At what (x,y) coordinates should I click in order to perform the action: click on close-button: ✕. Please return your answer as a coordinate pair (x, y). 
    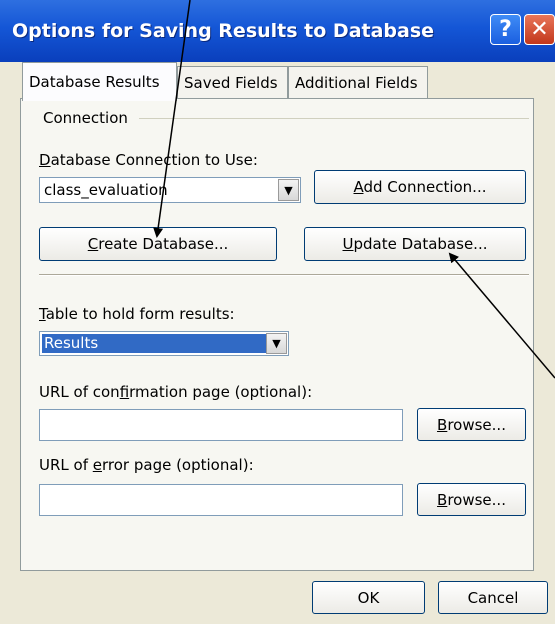
    Looking at the image, I should click on (539, 29).